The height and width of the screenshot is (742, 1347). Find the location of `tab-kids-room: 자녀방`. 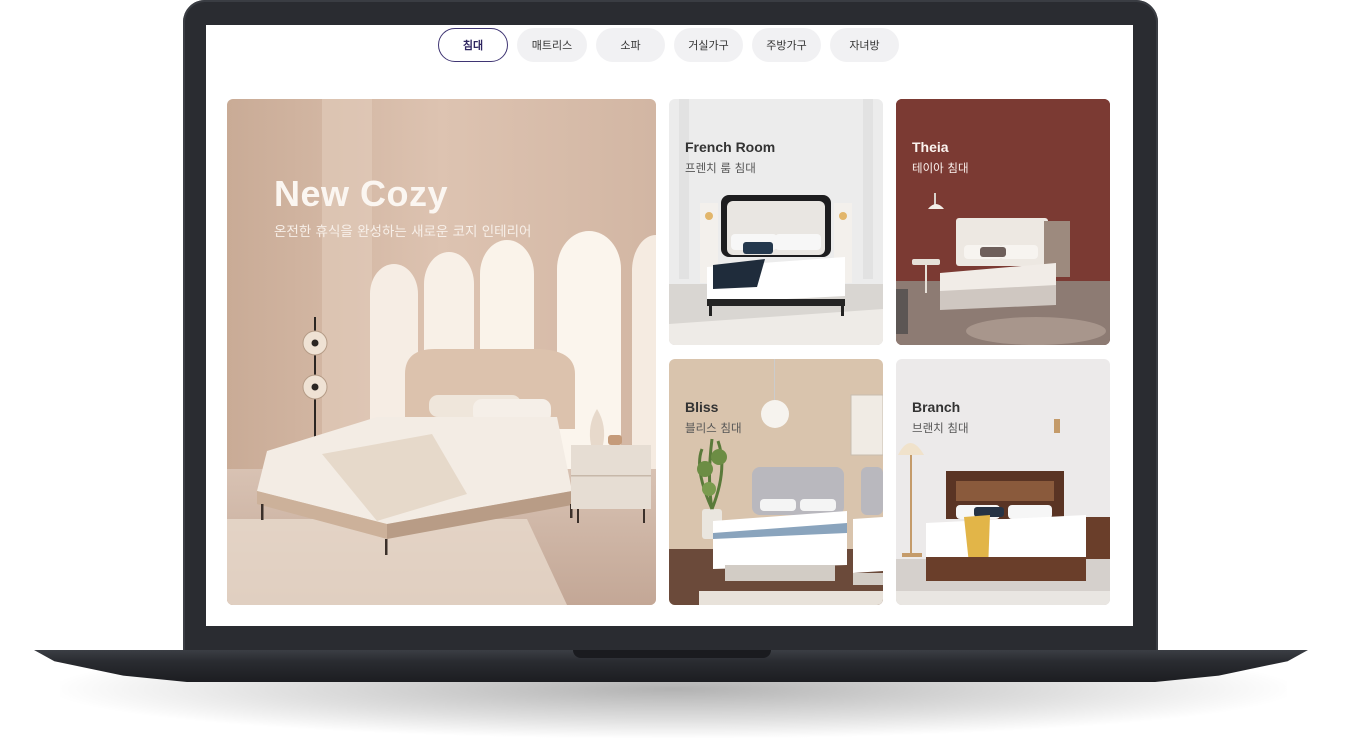

tab-kids-room: 자녀방 is located at coordinates (864, 45).